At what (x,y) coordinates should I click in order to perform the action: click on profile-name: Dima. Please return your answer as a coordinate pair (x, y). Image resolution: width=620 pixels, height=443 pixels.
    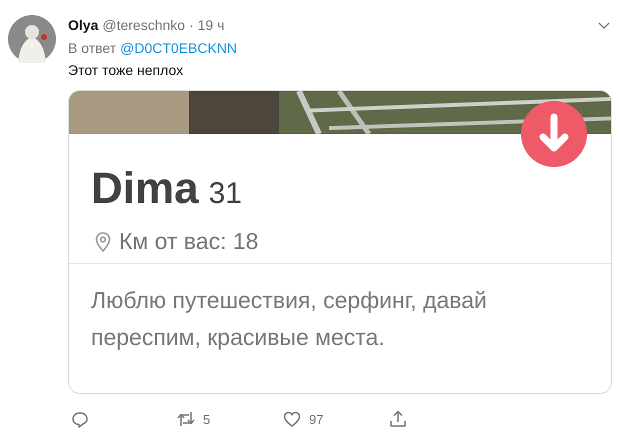
    Looking at the image, I should click on (145, 189).